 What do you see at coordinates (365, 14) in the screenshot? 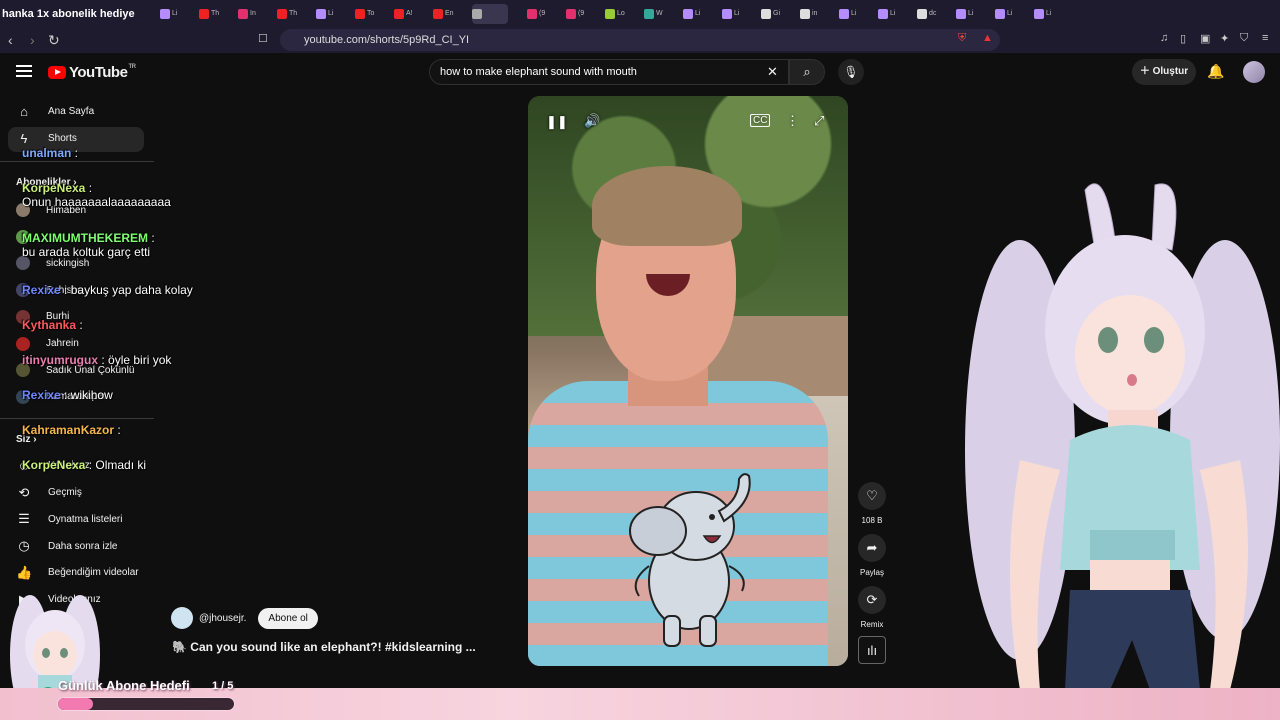
I see `browser-tab: To` at bounding box center [365, 14].